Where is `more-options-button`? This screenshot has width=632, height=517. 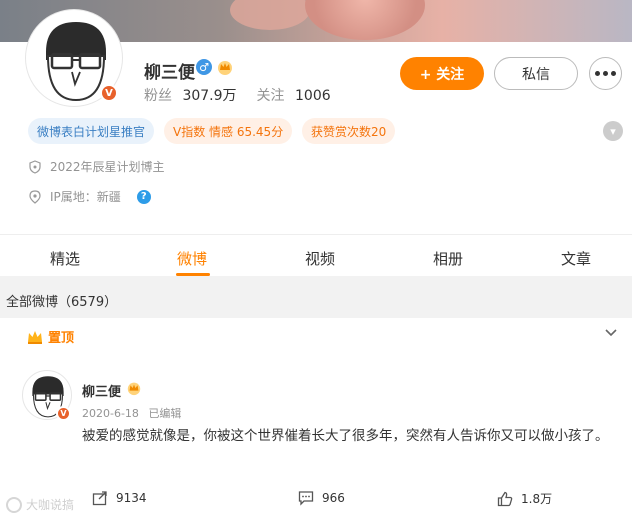 more-options-button is located at coordinates (605, 73).